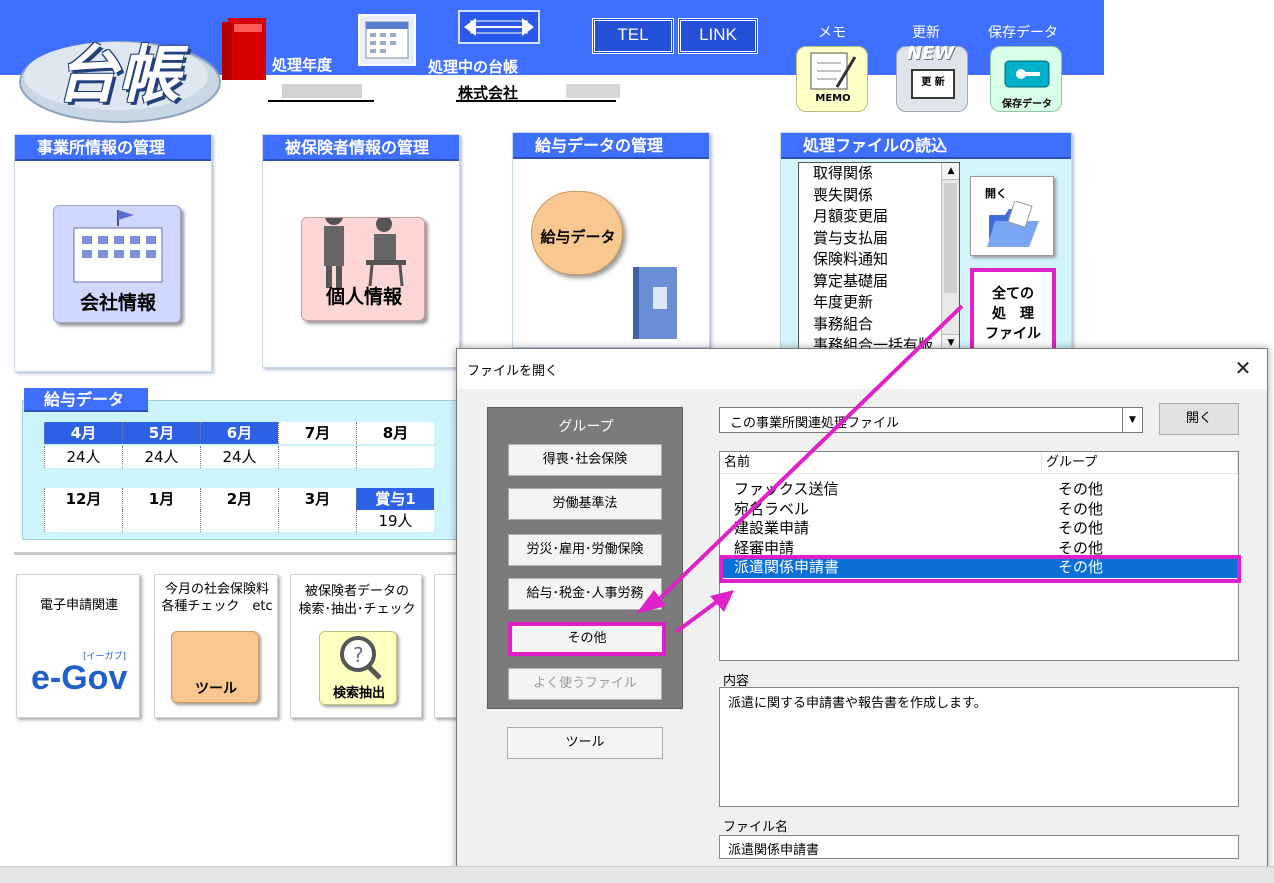 The width and height of the screenshot is (1274, 883). I want to click on tel-button: TEL, so click(633, 36).